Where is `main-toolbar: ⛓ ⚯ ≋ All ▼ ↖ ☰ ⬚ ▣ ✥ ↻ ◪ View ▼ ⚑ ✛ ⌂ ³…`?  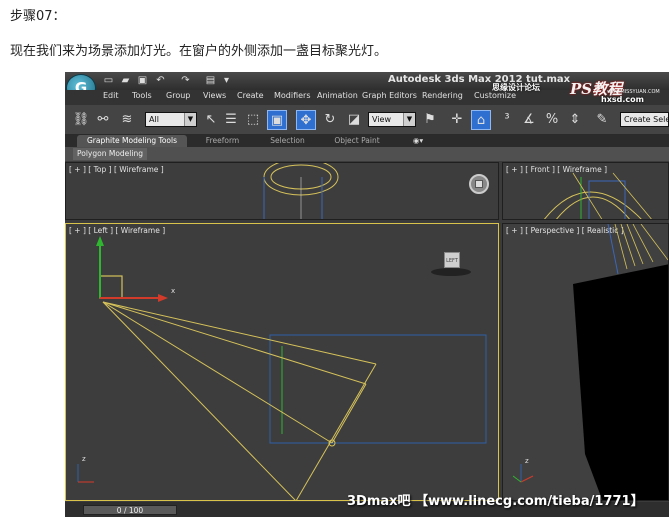
main-toolbar: ⛓ ⚯ ≋ All ▼ ↖ ☰ ⬚ ▣ ✥ ↻ ◪ View ▼ ⚑ ✛ ⌂ ³… is located at coordinates (367, 120).